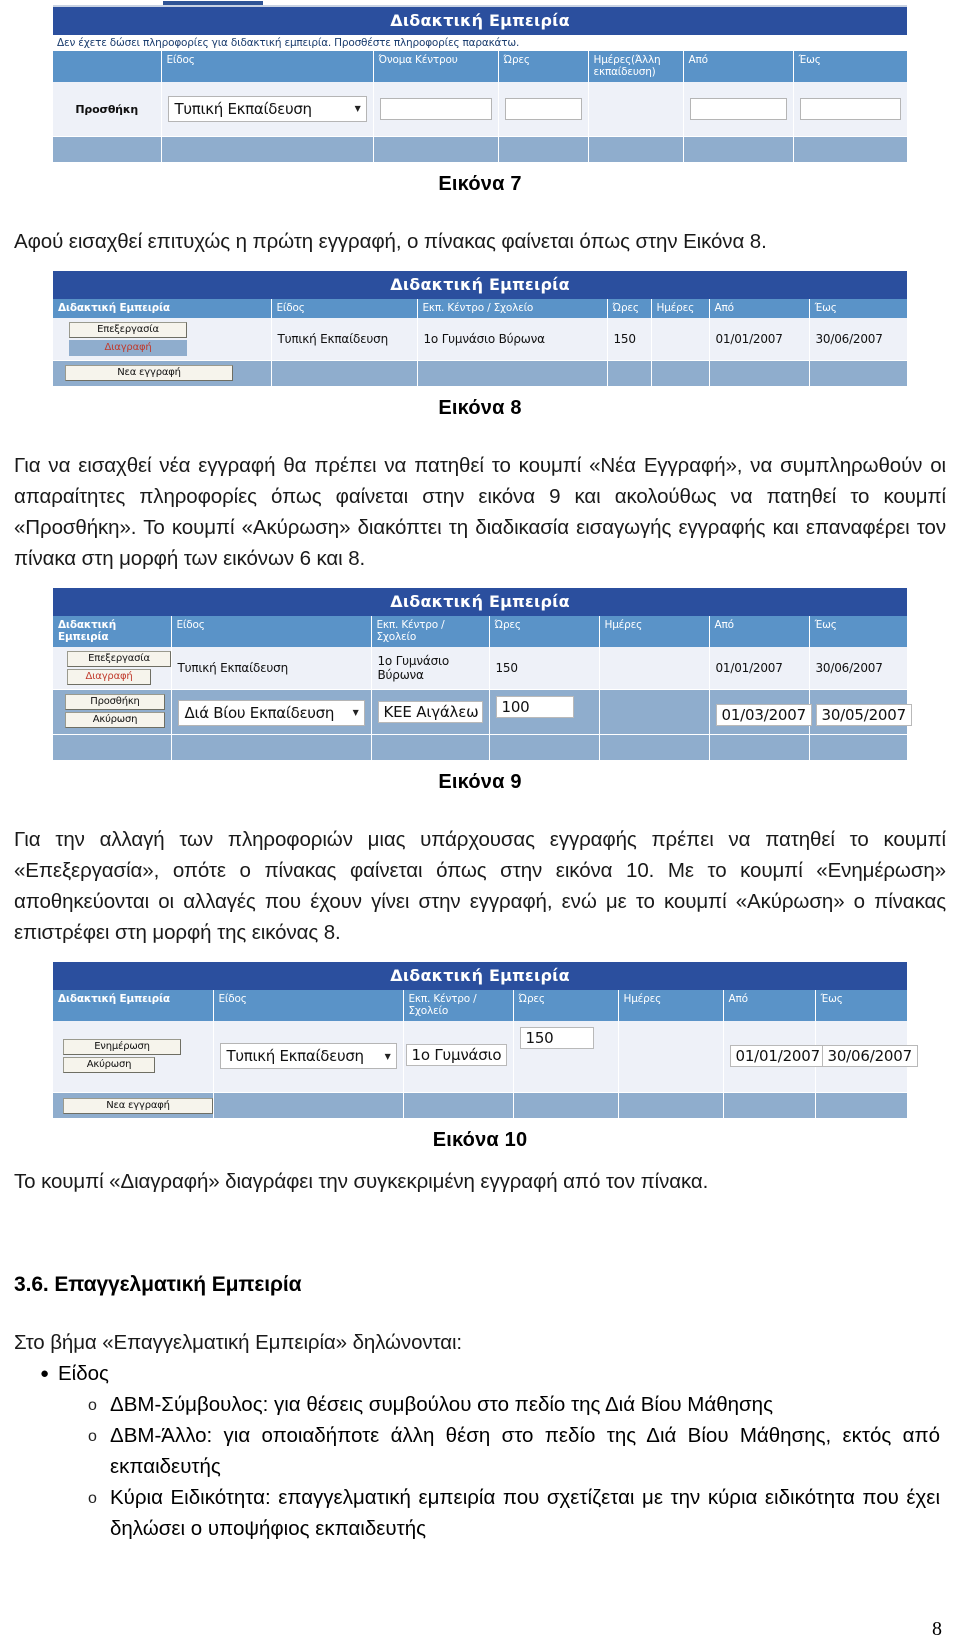  I want to click on fig10-footer-actions: Νεα εγγραφή, so click(133, 1105).